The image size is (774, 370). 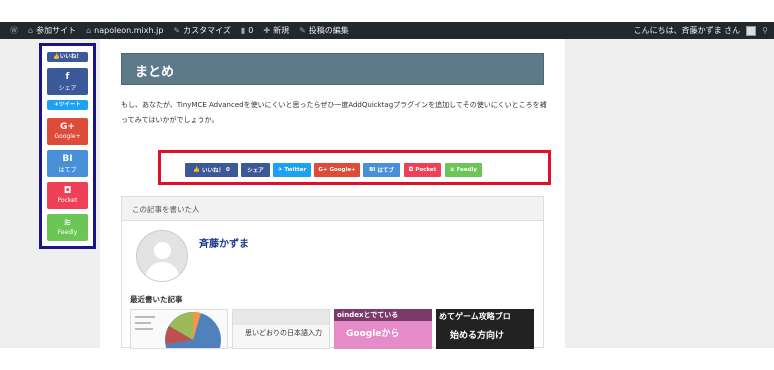 What do you see at coordinates (67, 200) in the screenshot?
I see `side-pocket-label: Pocket` at bounding box center [67, 200].